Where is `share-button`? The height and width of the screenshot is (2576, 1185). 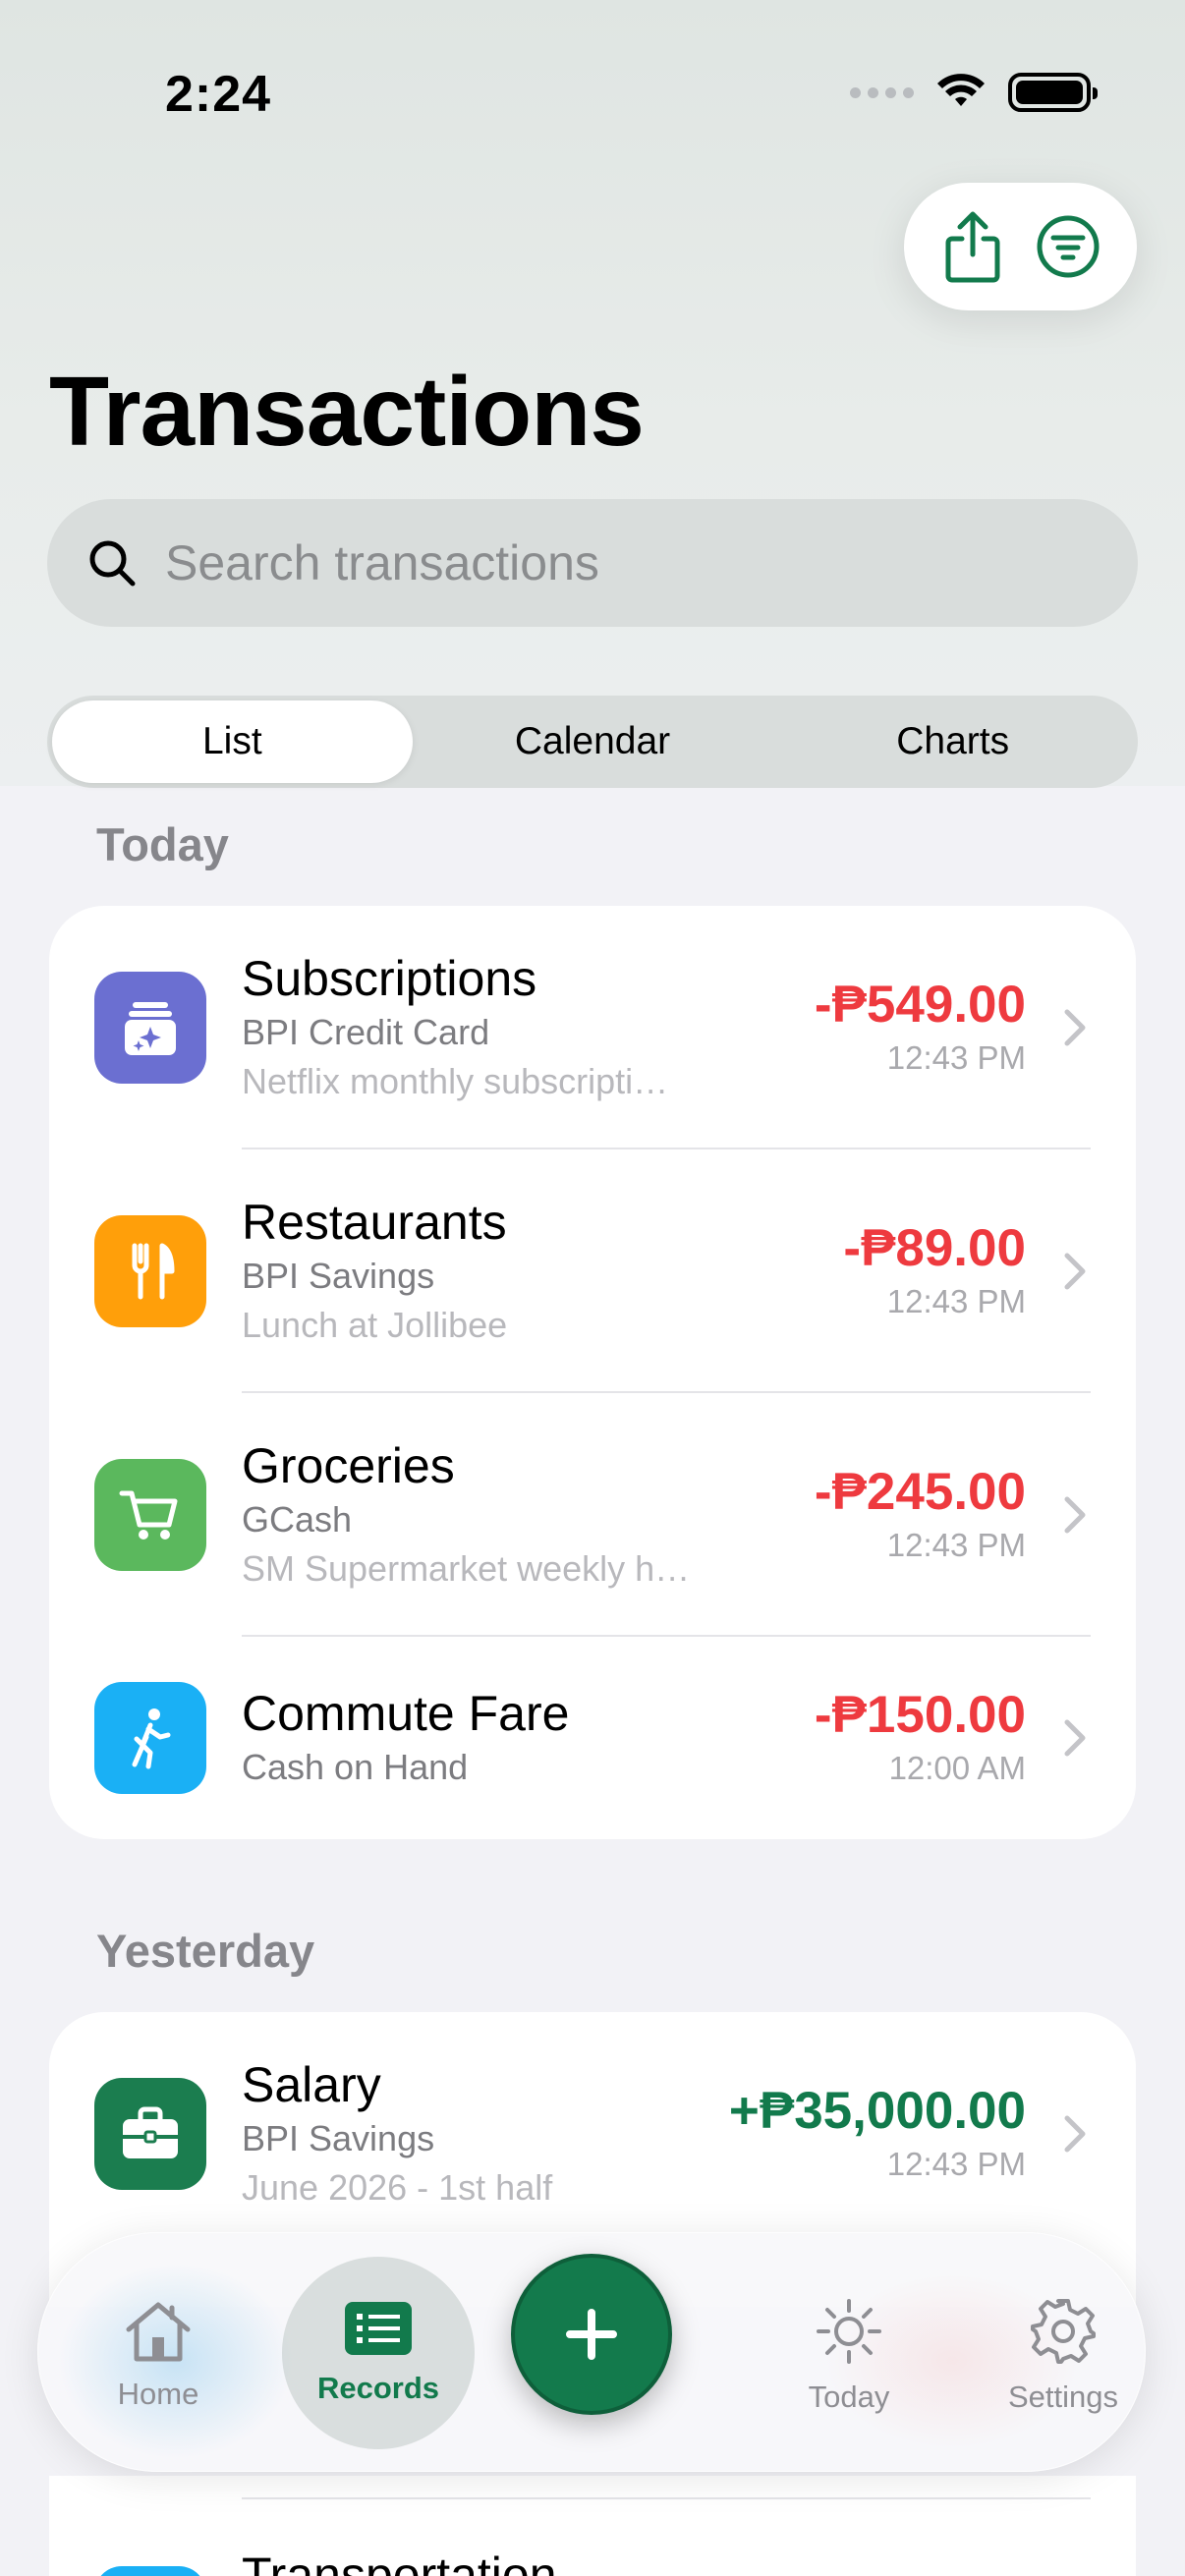 share-button is located at coordinates (973, 246).